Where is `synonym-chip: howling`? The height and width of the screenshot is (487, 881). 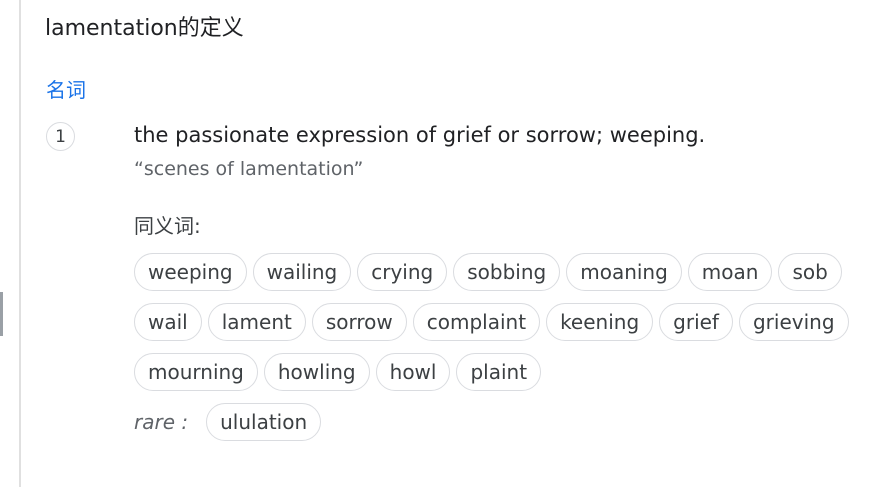
synonym-chip: howling is located at coordinates (316, 372).